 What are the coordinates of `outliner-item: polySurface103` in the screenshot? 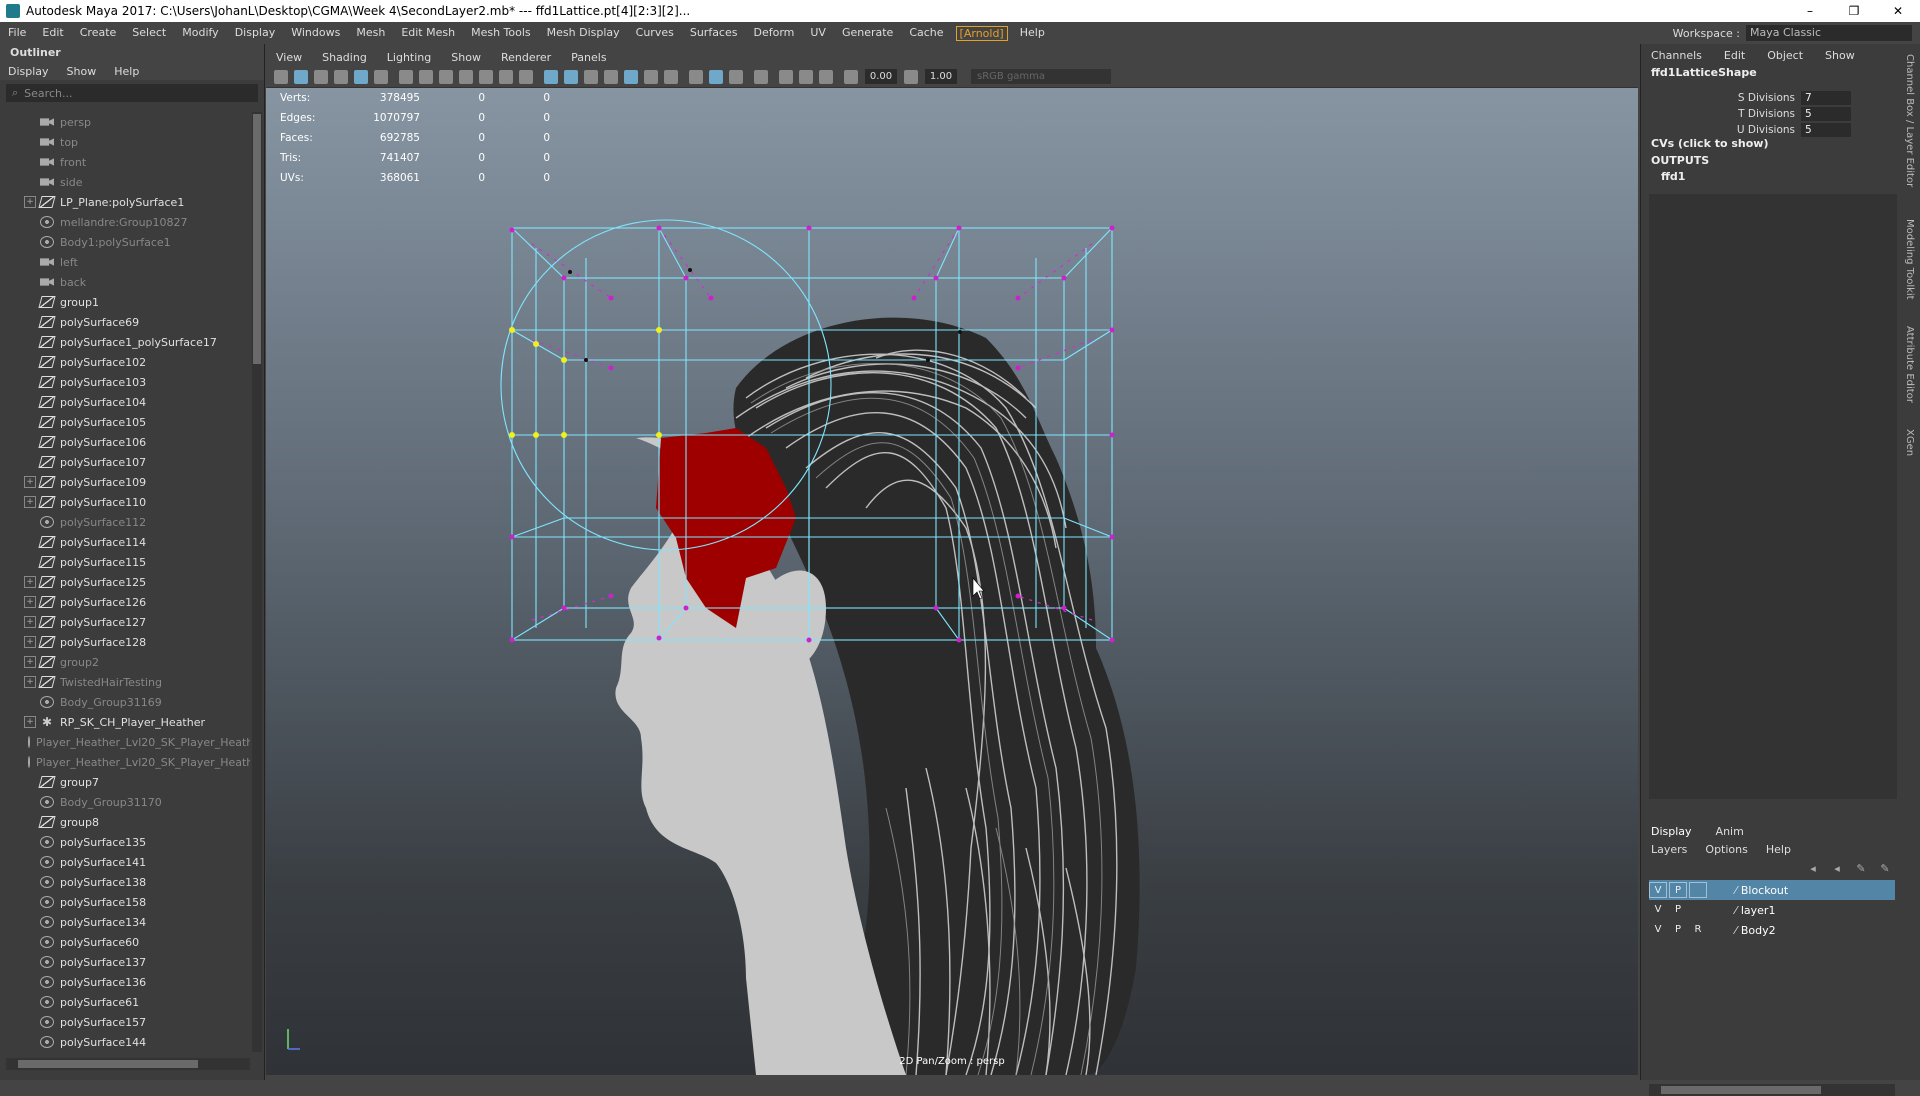 It's located at (125, 382).